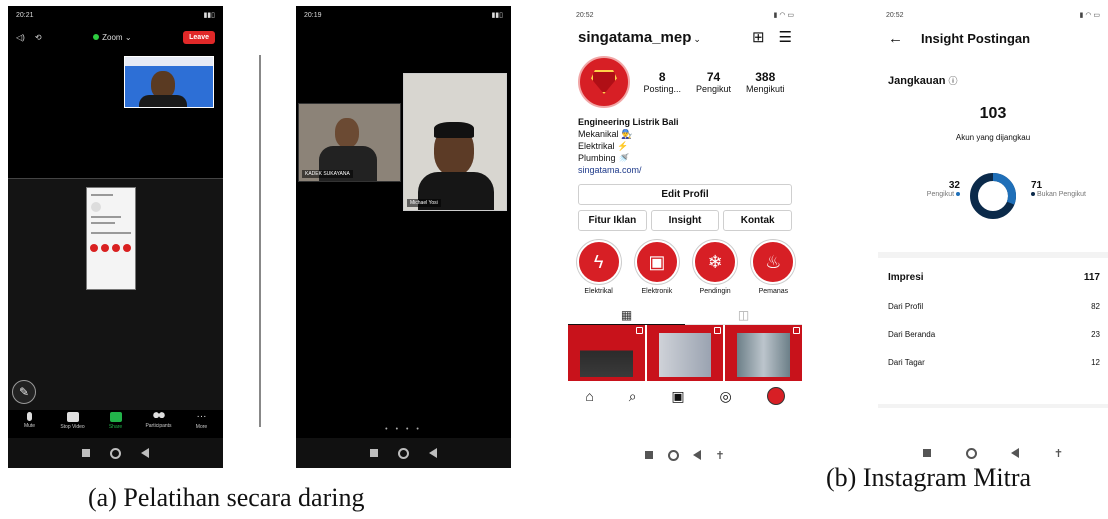 The width and height of the screenshot is (1108, 519). What do you see at coordinates (658, 37) in the screenshot?
I see `username-switcher: singatama_mep ⌄` at bounding box center [658, 37].